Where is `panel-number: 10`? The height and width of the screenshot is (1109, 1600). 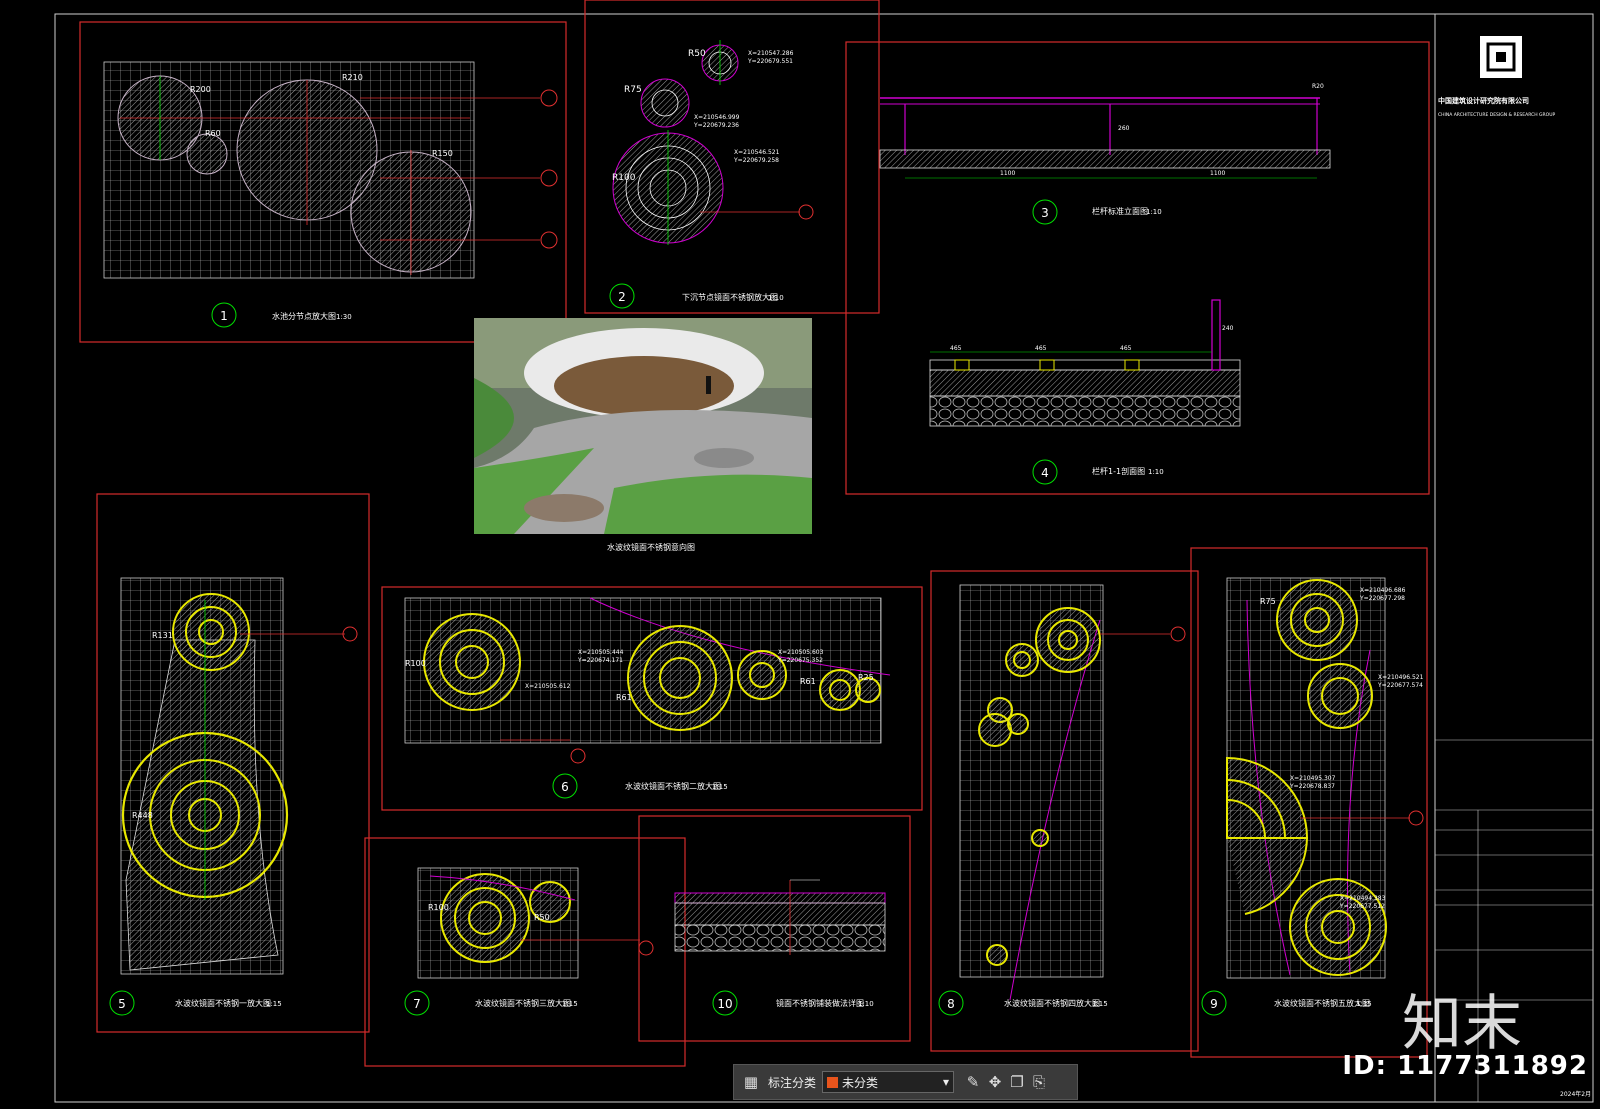
panel-number: 10 is located at coordinates (724, 1004).